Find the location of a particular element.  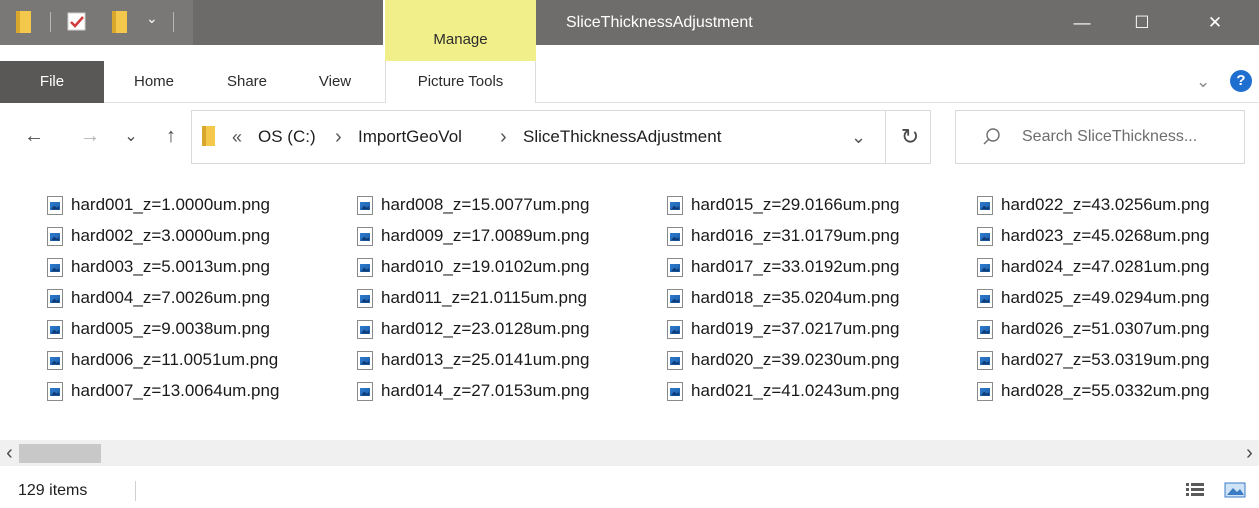

file-item: hard002_z=3.0000um.png is located at coordinates (158, 236).